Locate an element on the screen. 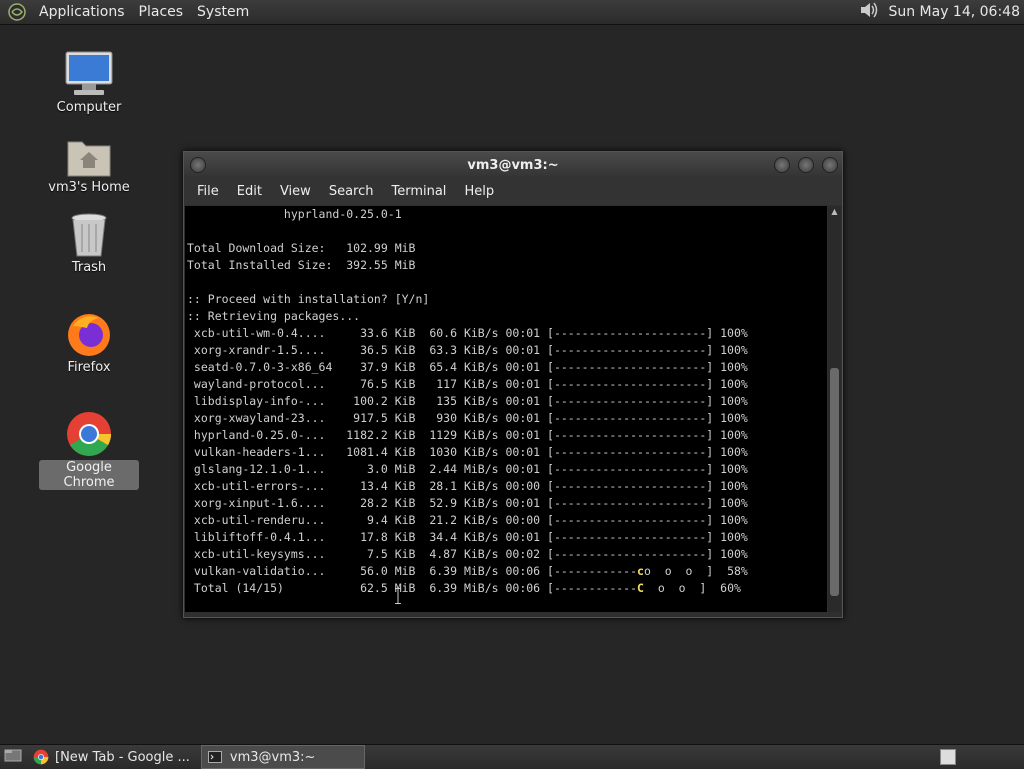 Image resolution: width=1024 pixels, height=769 pixels. menu-help: Help is located at coordinates (479, 191).